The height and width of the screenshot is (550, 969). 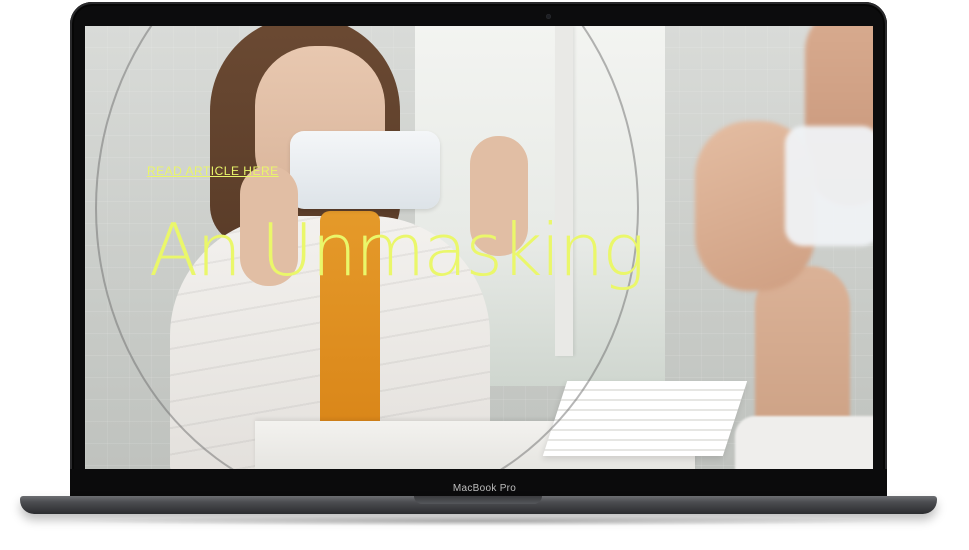 What do you see at coordinates (829, 186) in the screenshot?
I see `foreground-mask` at bounding box center [829, 186].